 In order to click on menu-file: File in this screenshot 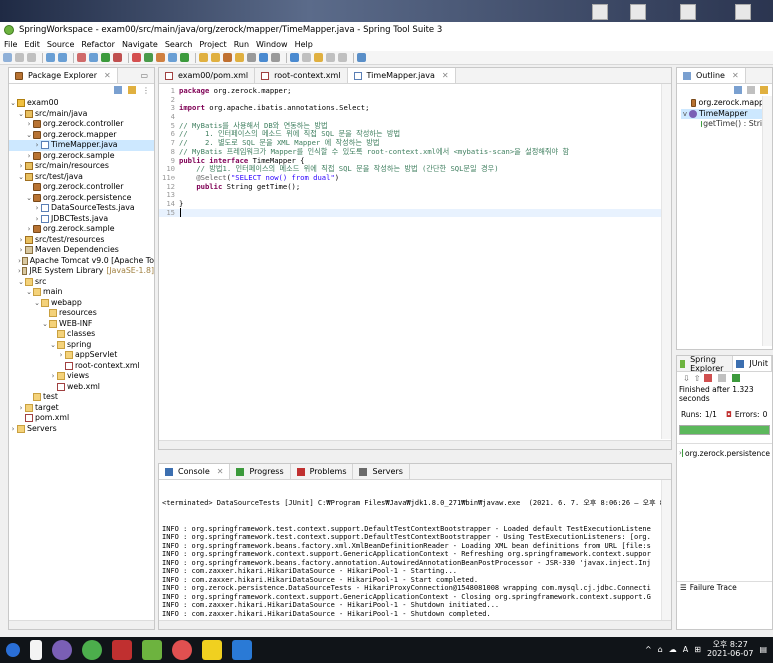, I will do `click(10, 44)`.